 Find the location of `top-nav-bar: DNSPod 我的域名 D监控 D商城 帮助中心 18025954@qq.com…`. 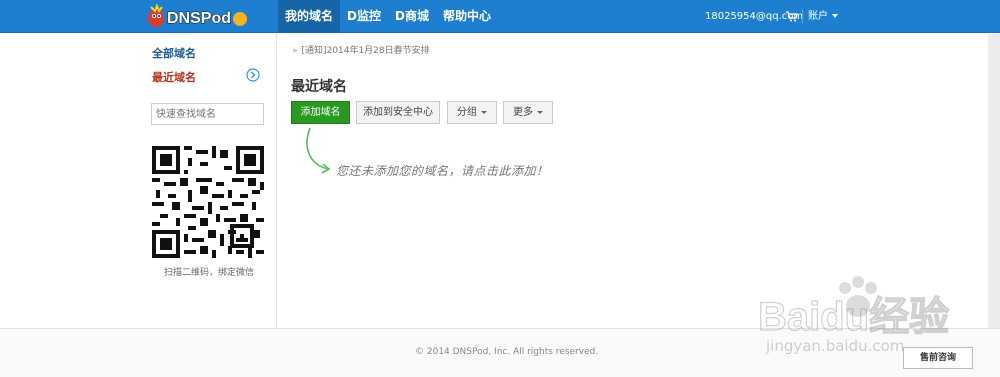

top-nav-bar: DNSPod 我的域名 D监控 D商城 帮助中心 18025954@qq.com… is located at coordinates (500, 16).